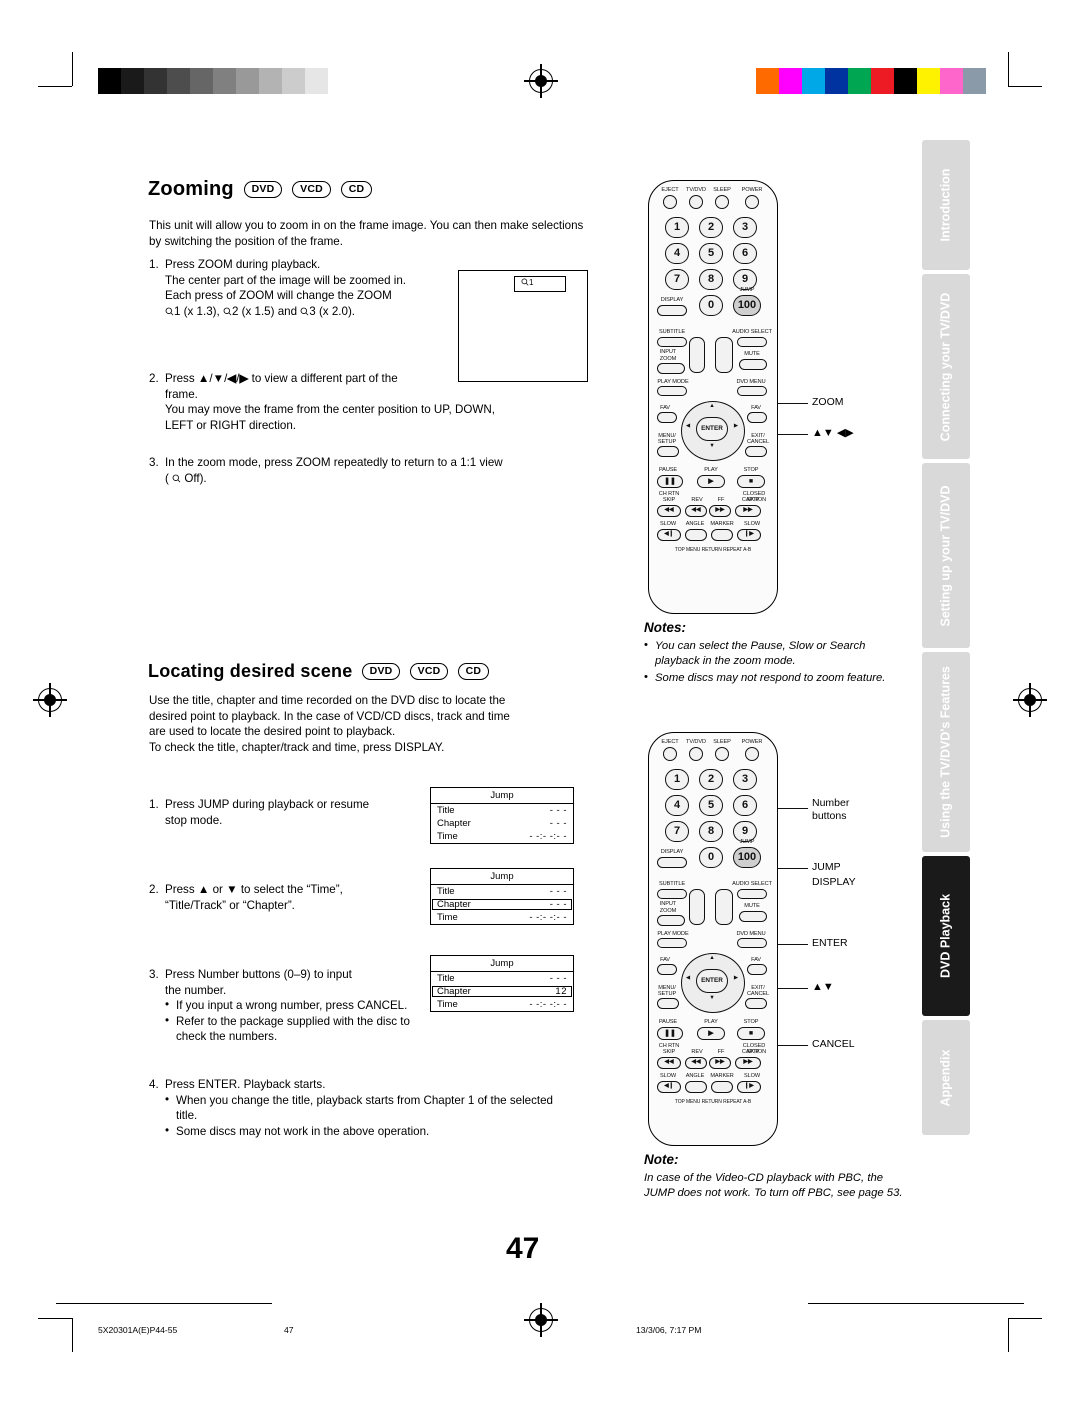 Image resolution: width=1080 pixels, height=1424 pixels. What do you see at coordinates (946, 205) in the screenshot?
I see `tab-introduction: Introduction` at bounding box center [946, 205].